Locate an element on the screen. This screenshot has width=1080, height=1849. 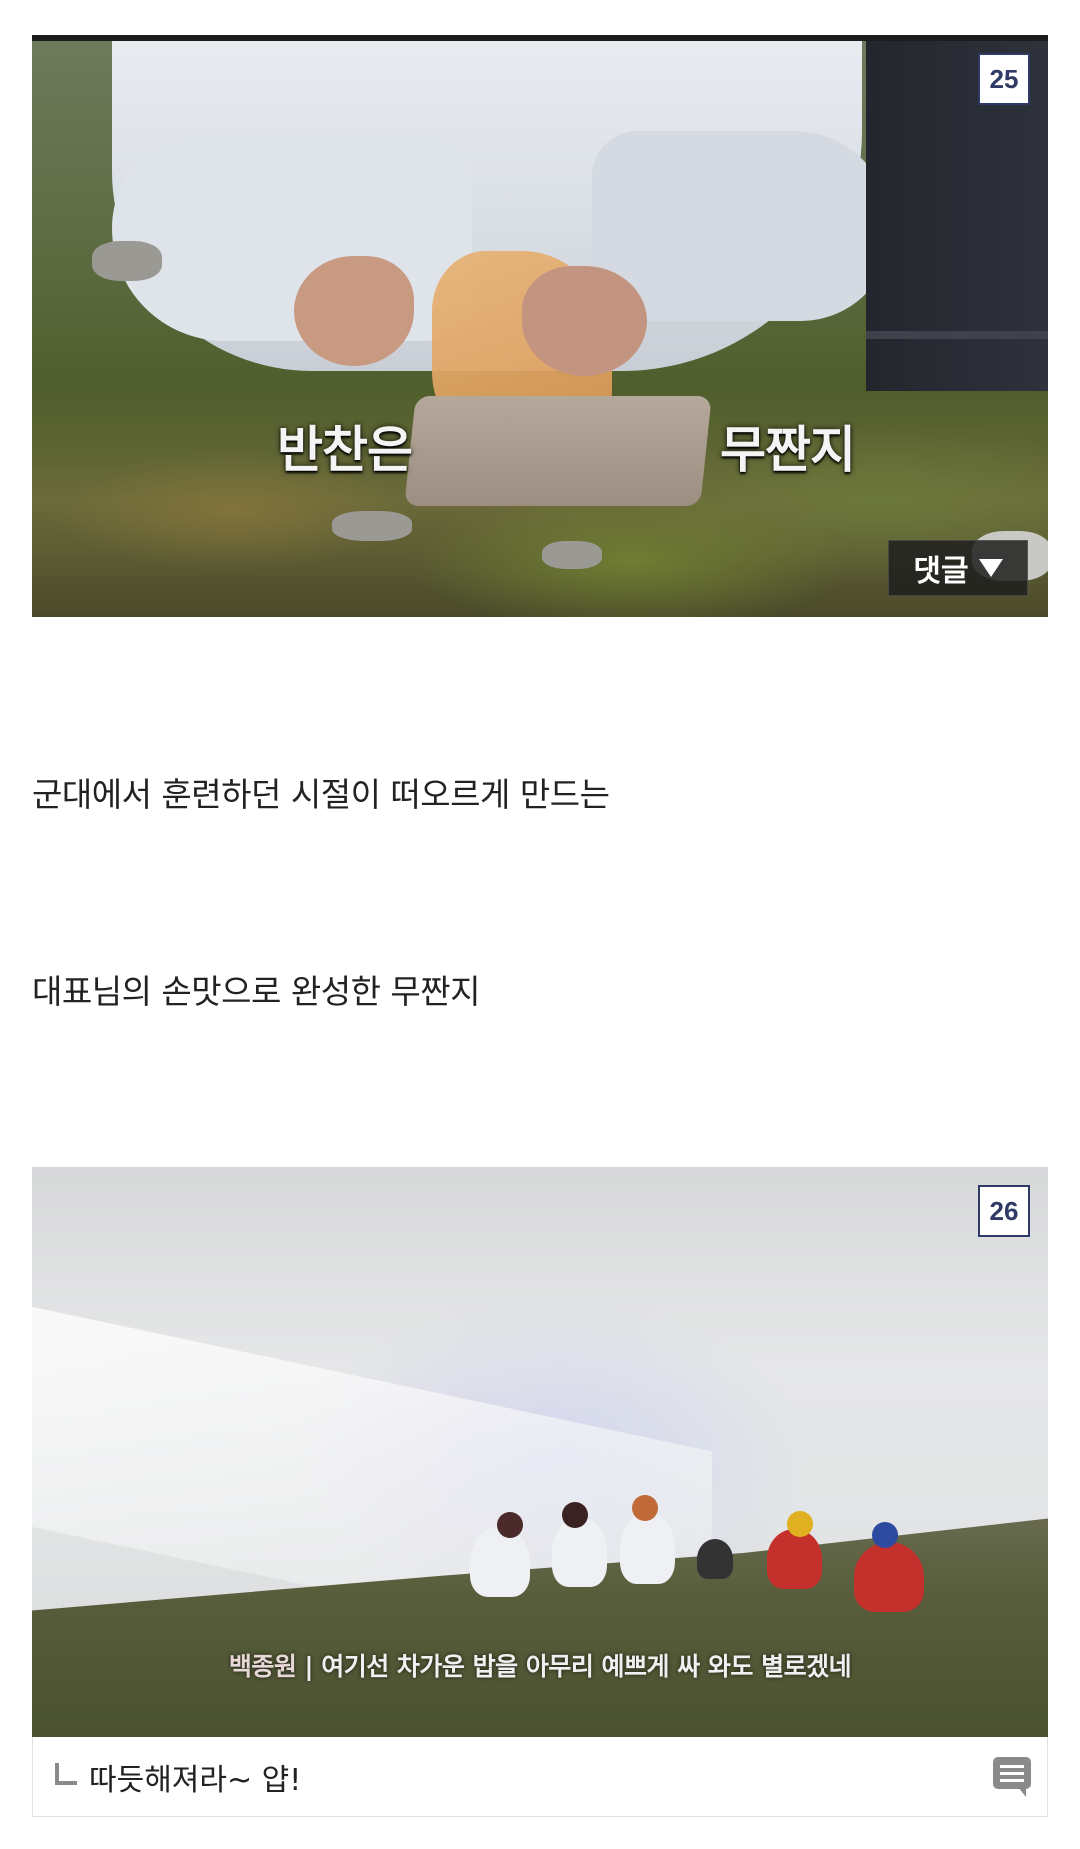
paragraph-2: 대표님의 손맛으로 완성한 무짠지 is located at coordinates (256, 991).